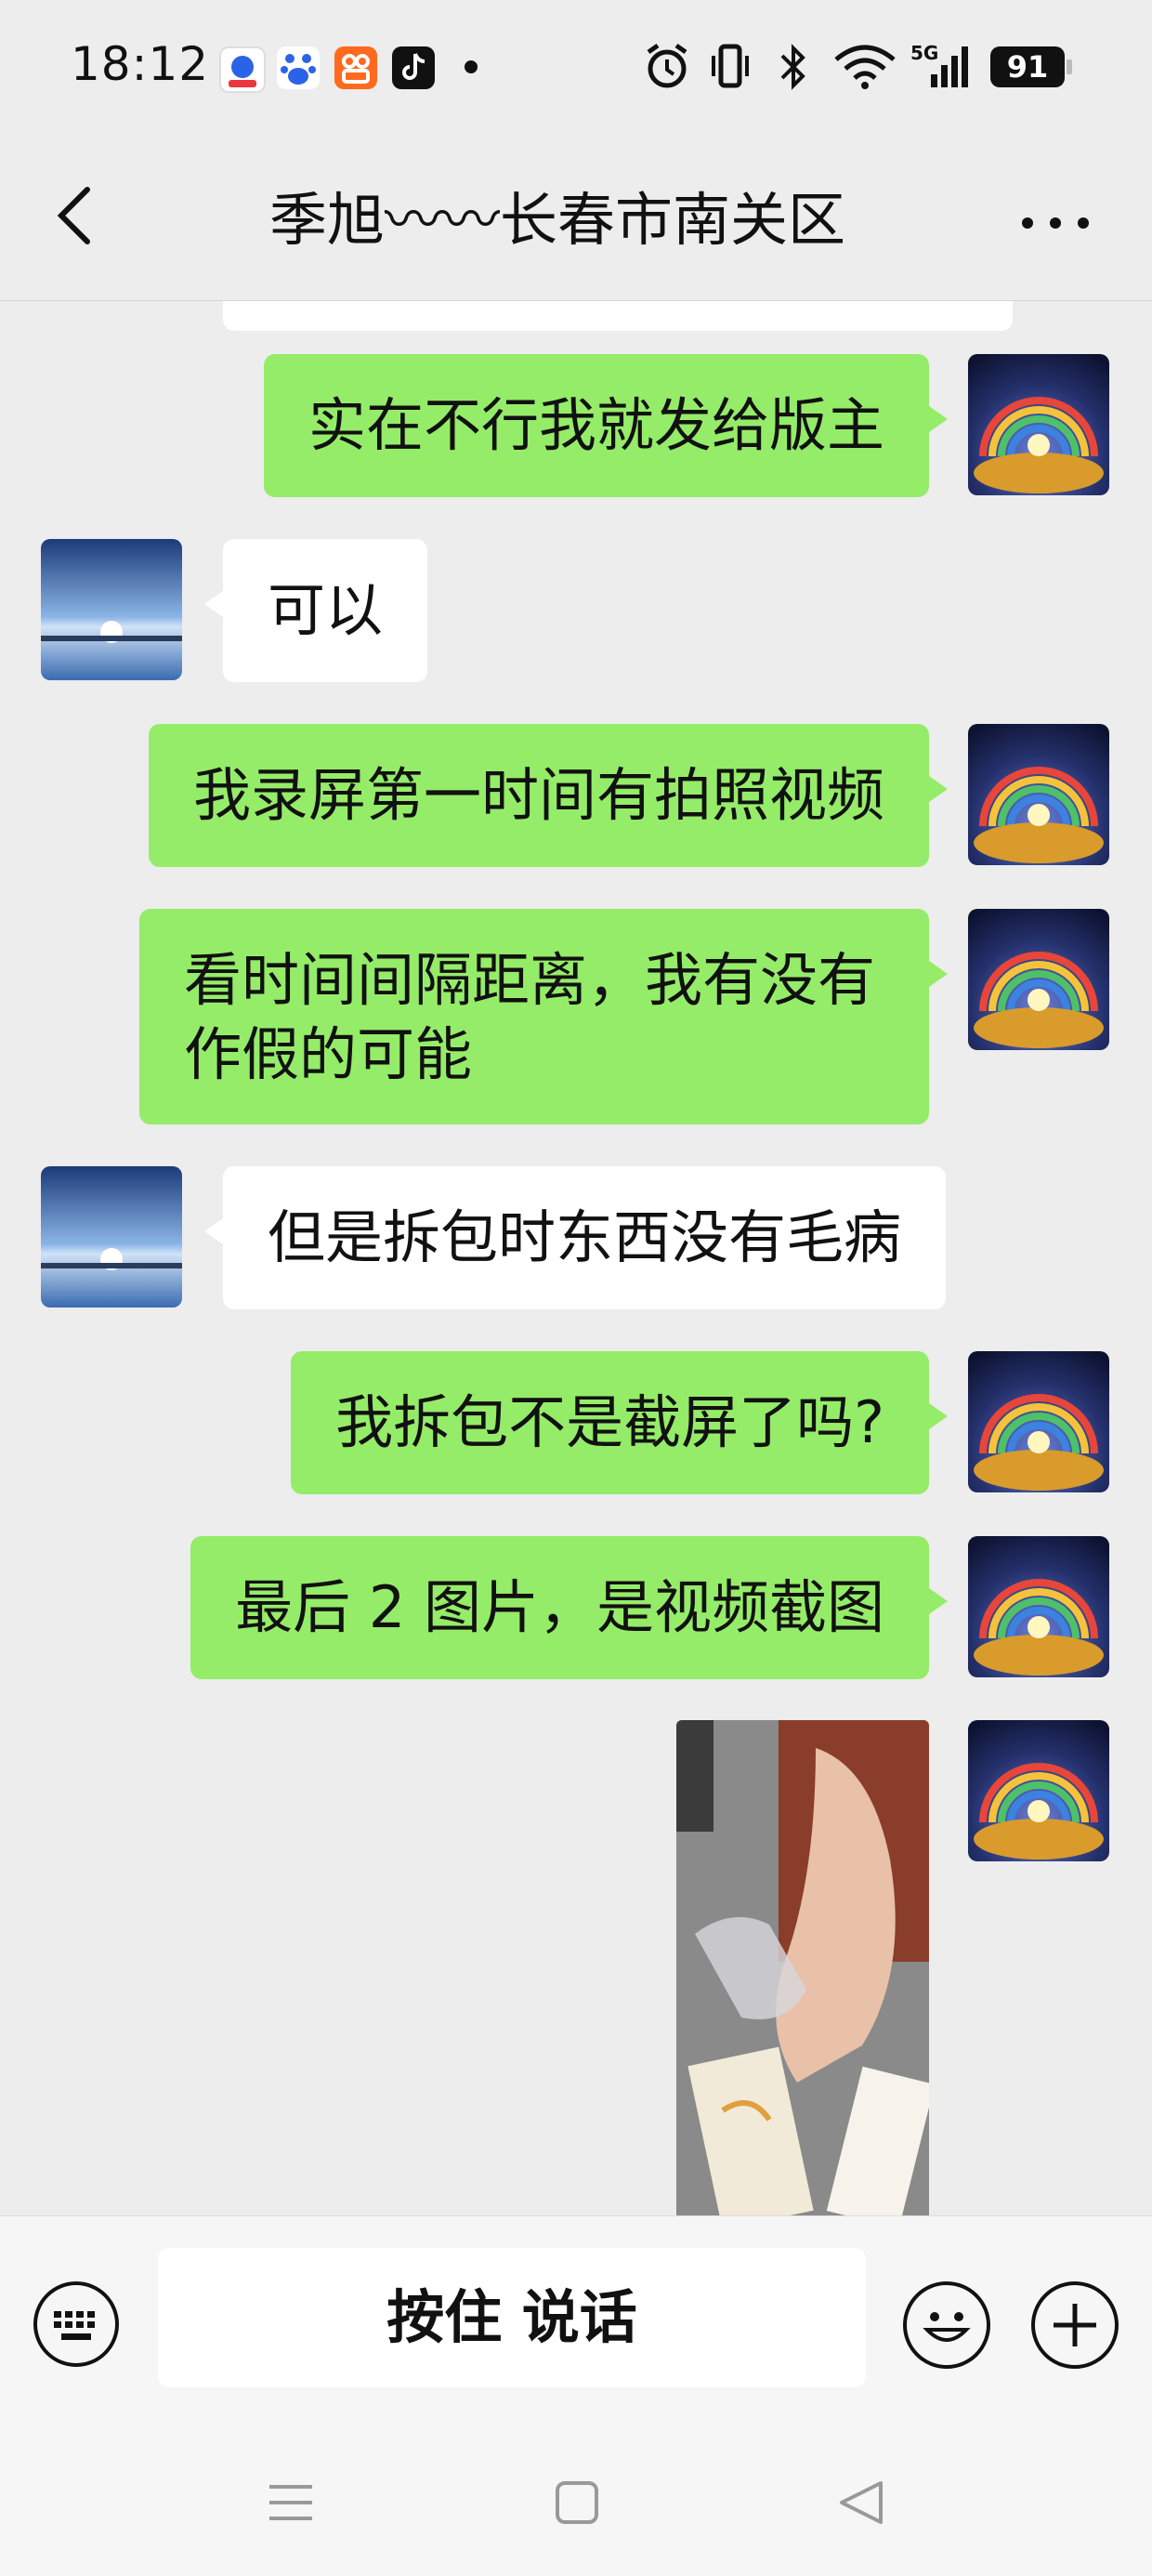 The image size is (1152, 2576). I want to click on message-bubble-sent: 实在不行我就发给版主, so click(606, 425).